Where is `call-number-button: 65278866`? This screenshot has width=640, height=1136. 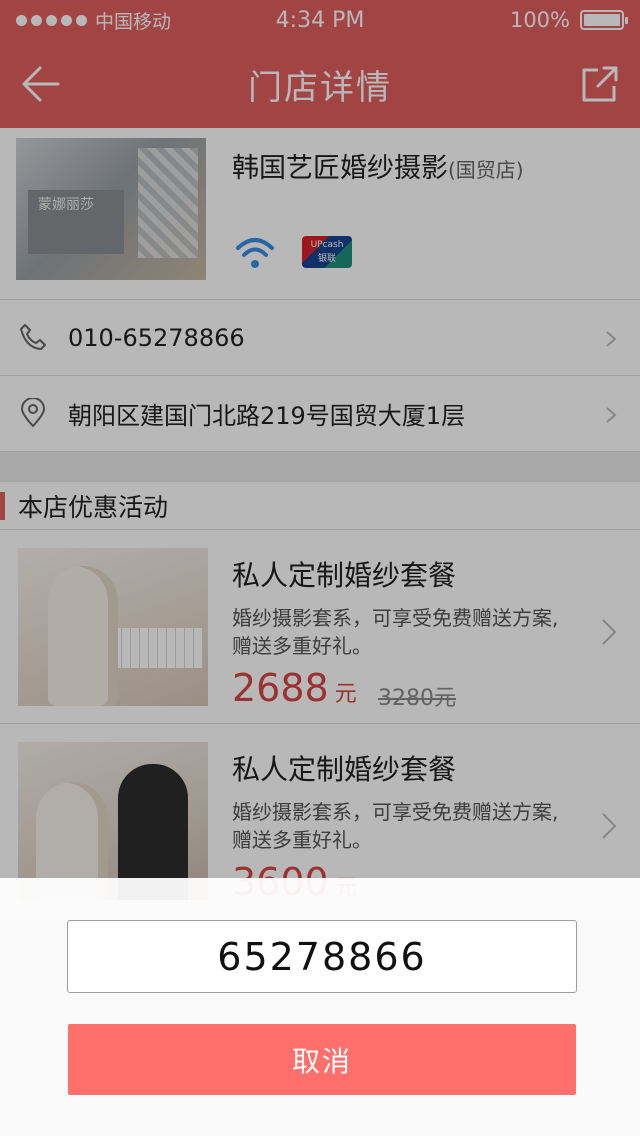
call-number-button: 65278866 is located at coordinates (322, 956).